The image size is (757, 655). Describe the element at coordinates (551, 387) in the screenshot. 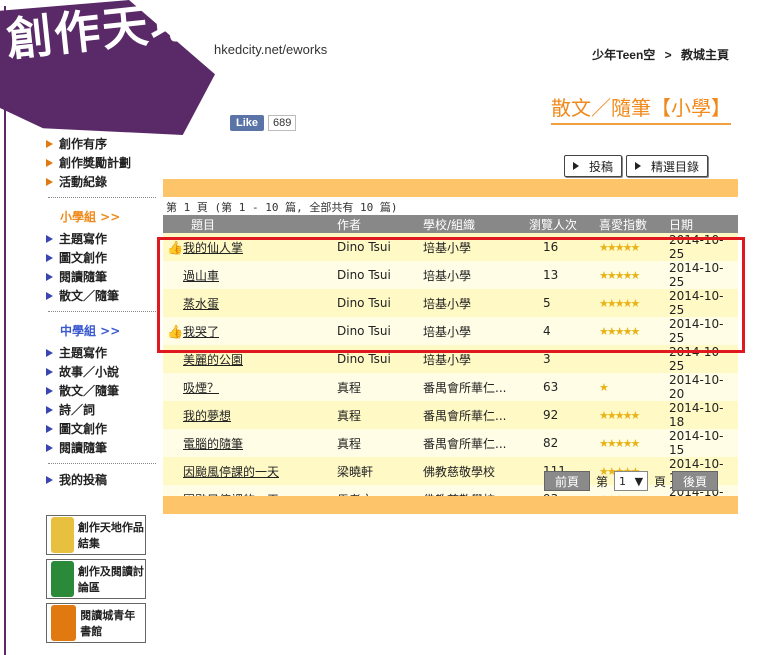

I see `views-cell: 63` at that location.